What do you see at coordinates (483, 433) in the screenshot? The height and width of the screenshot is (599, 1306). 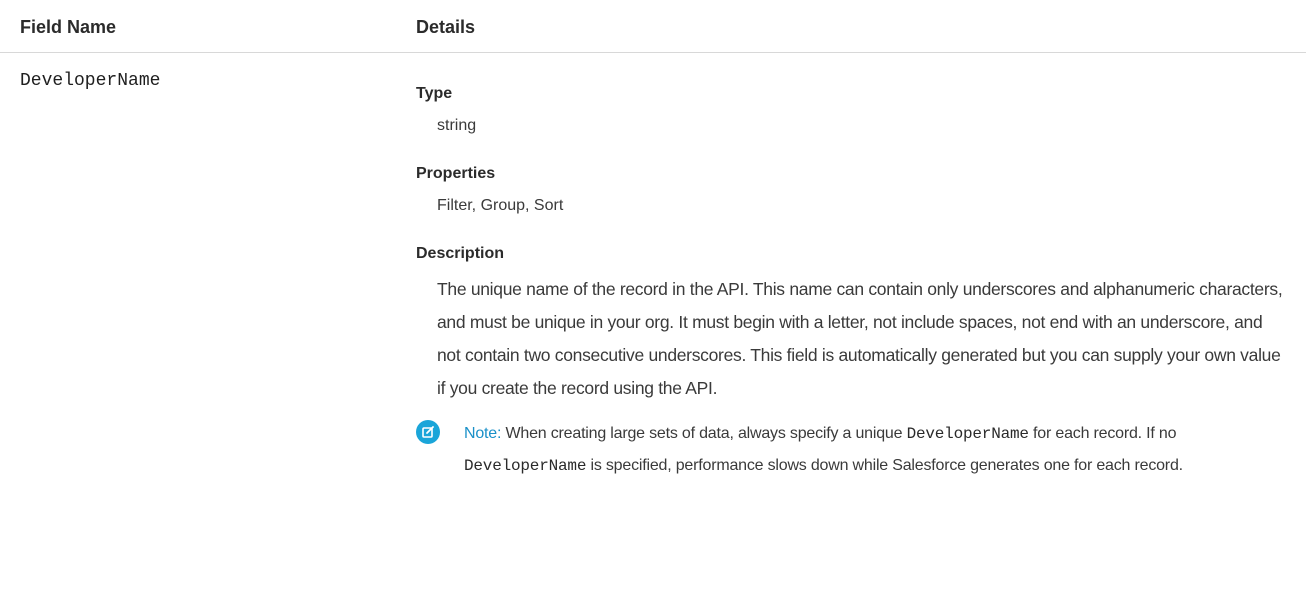 I see `note-label: Note:` at bounding box center [483, 433].